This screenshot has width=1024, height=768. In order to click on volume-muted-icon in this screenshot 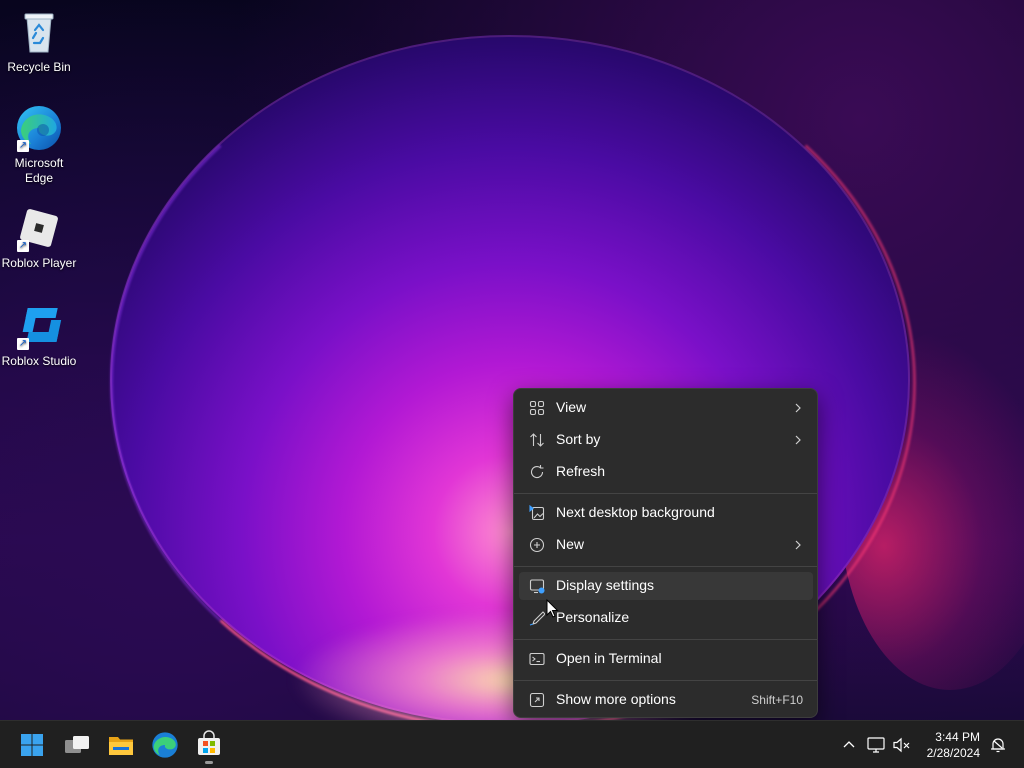, I will do `click(902, 748)`.